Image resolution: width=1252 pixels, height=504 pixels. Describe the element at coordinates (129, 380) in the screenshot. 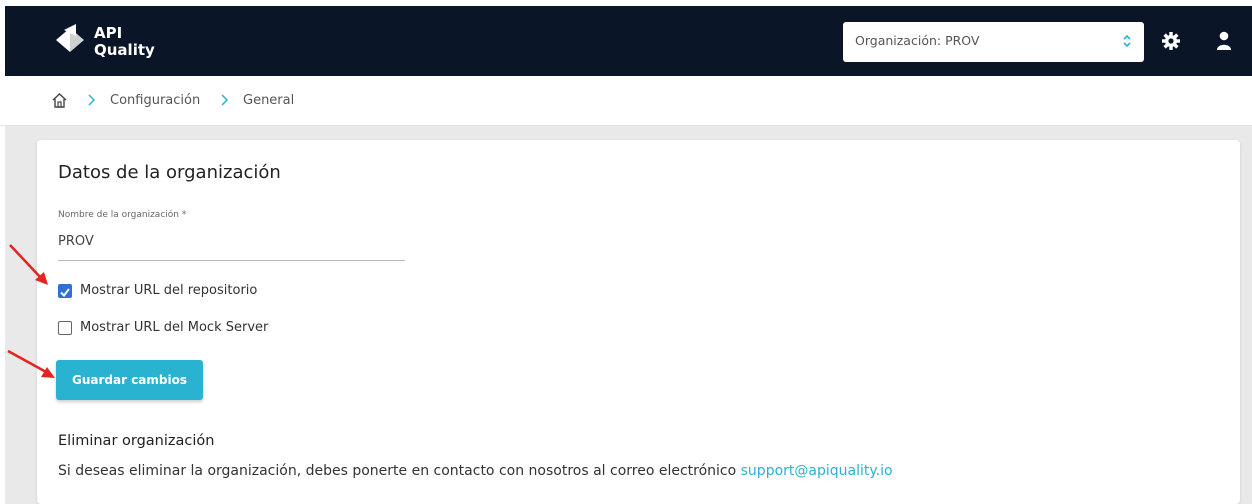

I see `save-changes-button: Guardar cambios` at that location.